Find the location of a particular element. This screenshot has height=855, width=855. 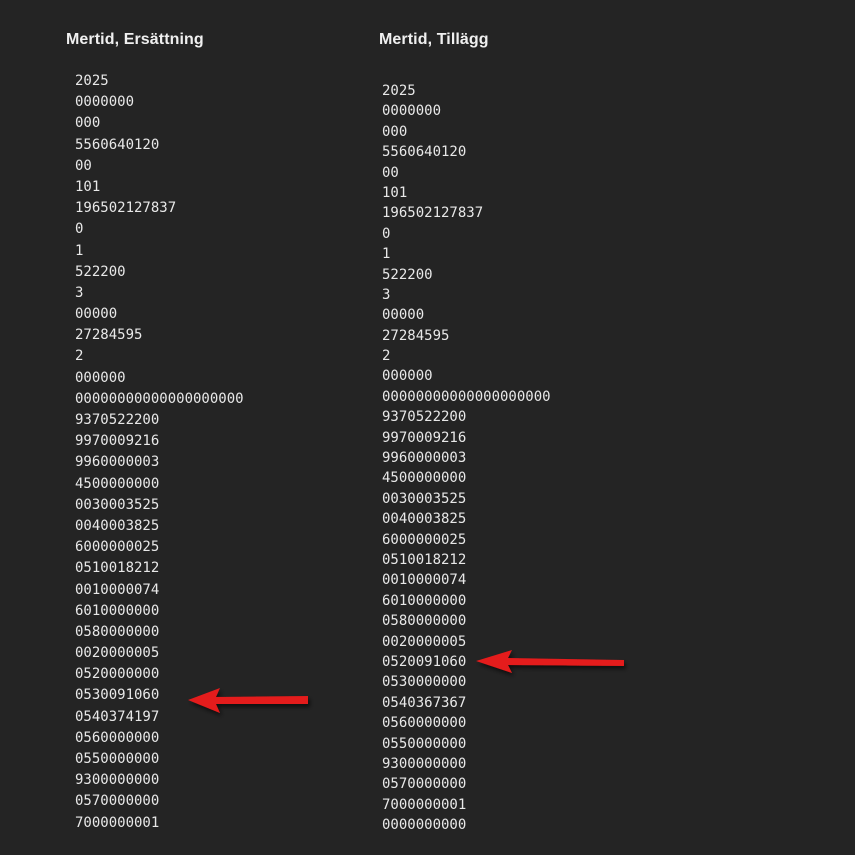

right-column-title: Mertid, Tillägg is located at coordinates (434, 39).